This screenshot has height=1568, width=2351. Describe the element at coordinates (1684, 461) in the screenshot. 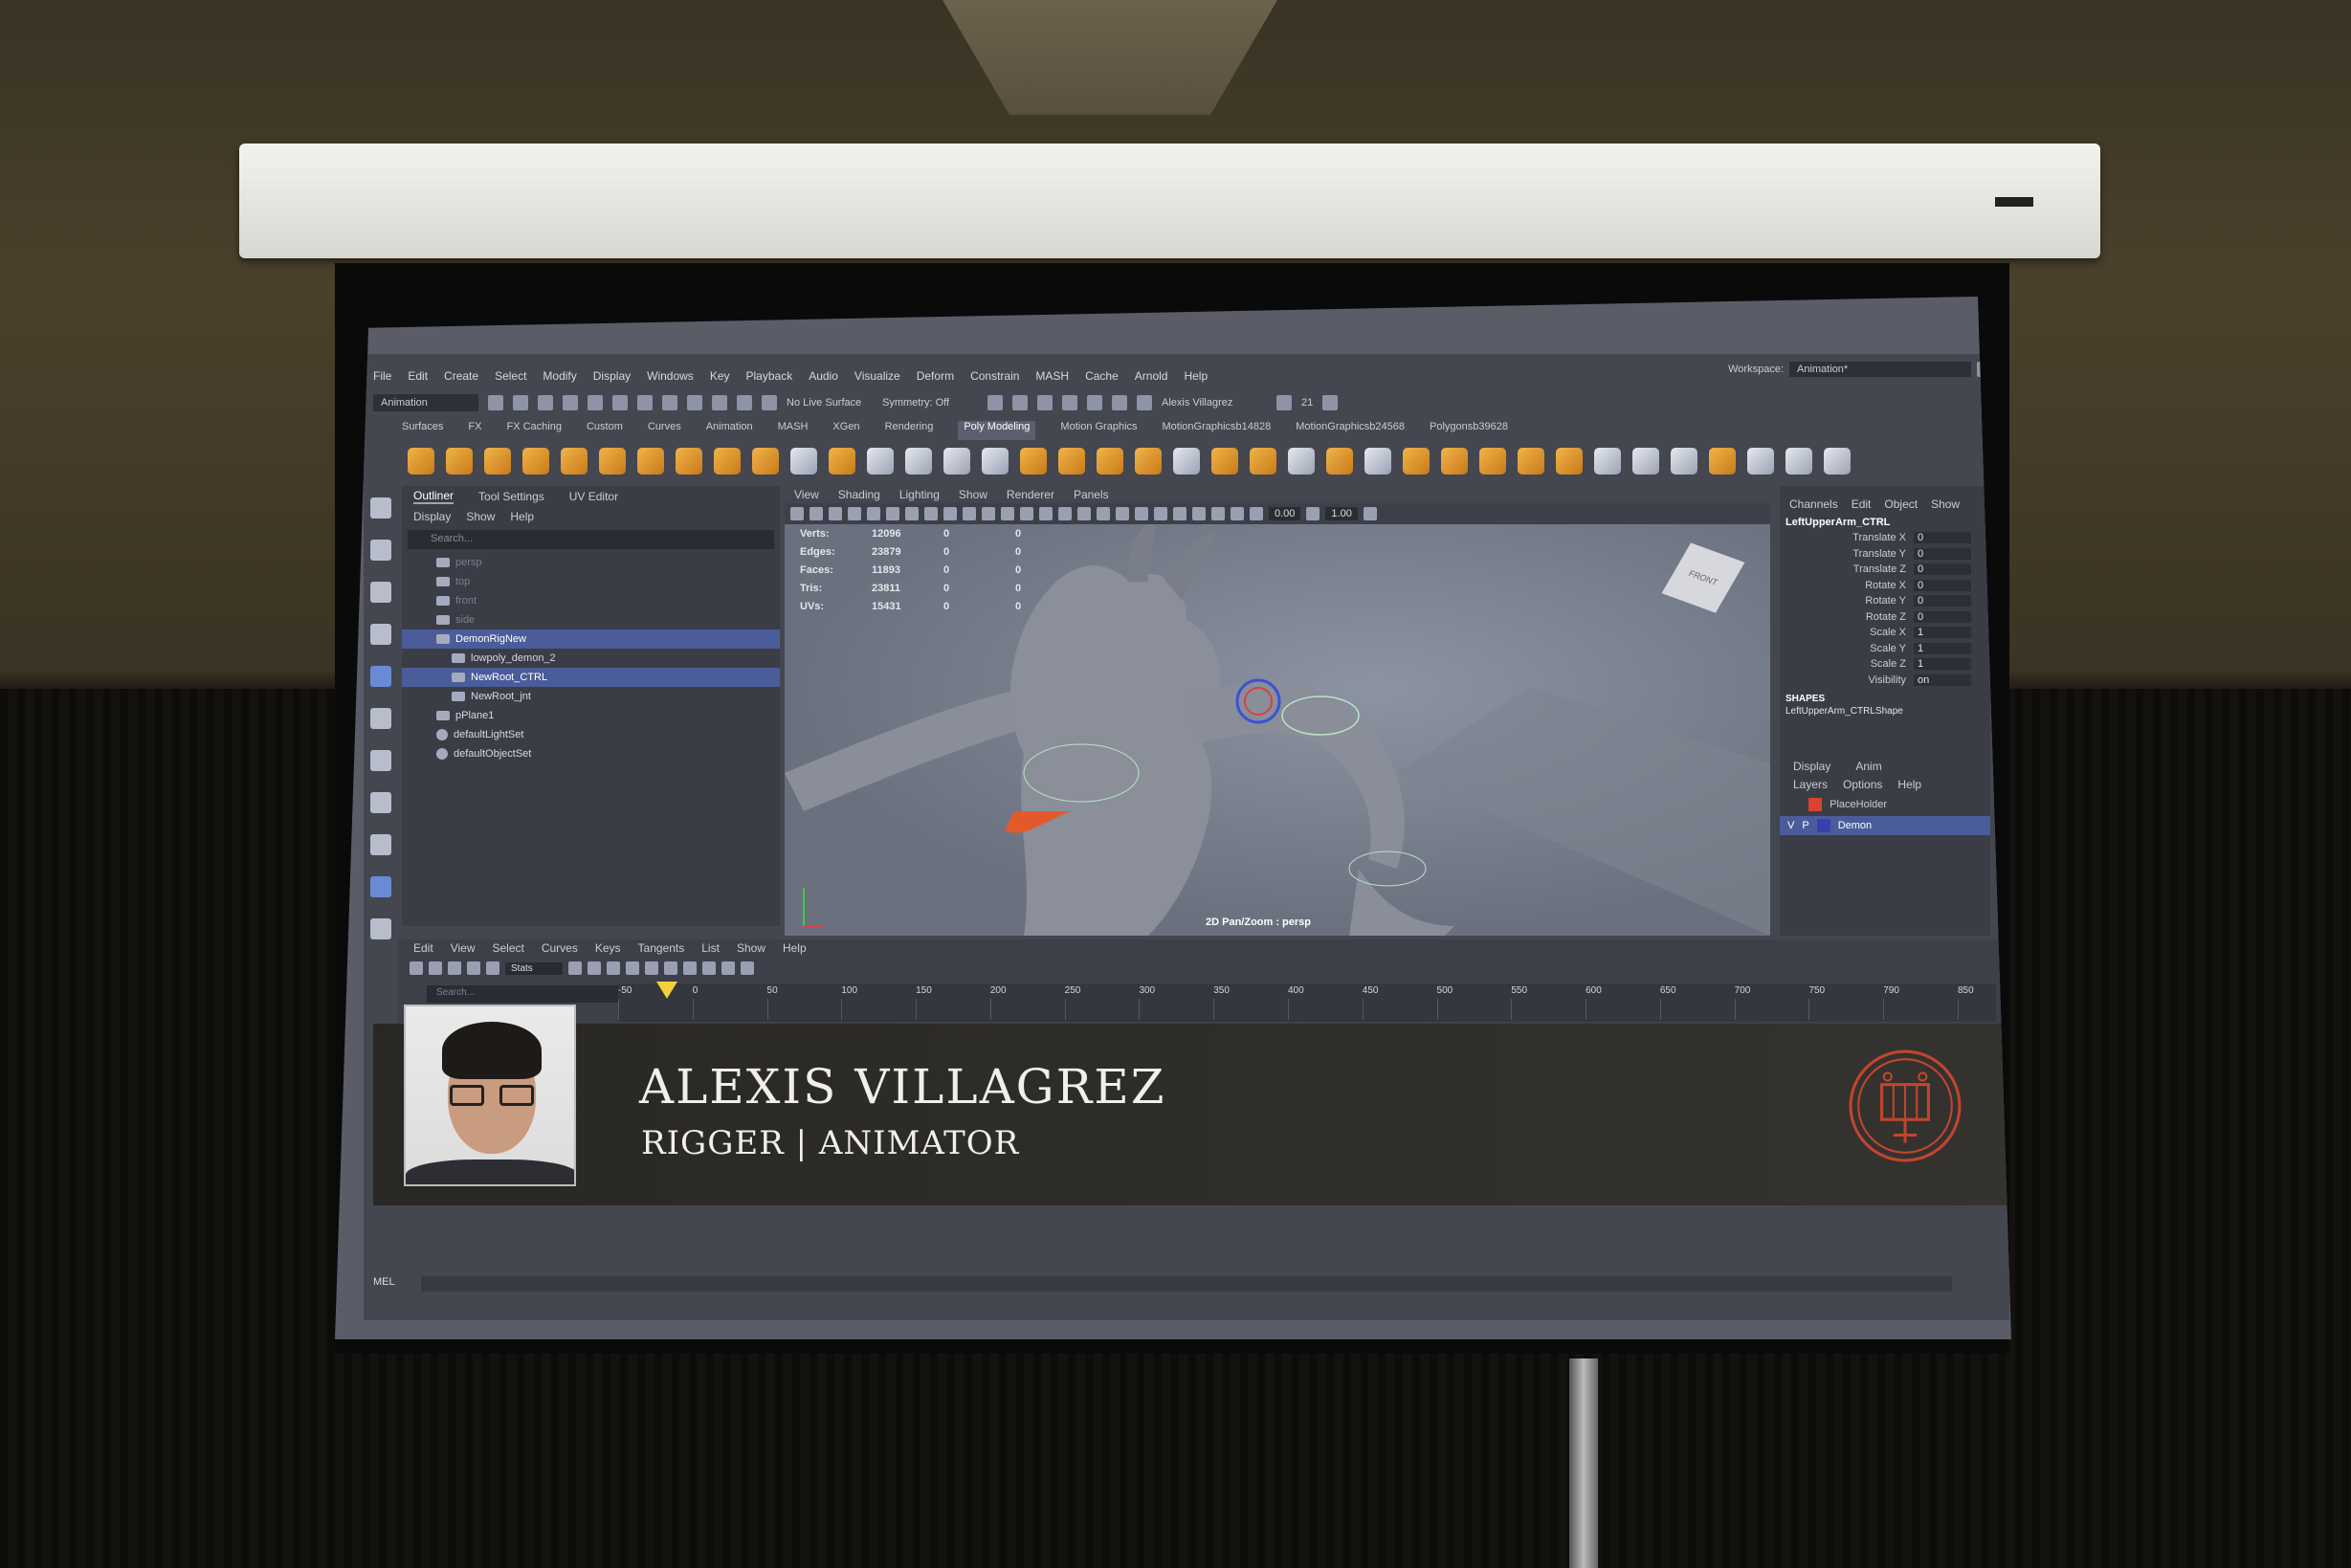

I see `uv-editor-icon` at that location.